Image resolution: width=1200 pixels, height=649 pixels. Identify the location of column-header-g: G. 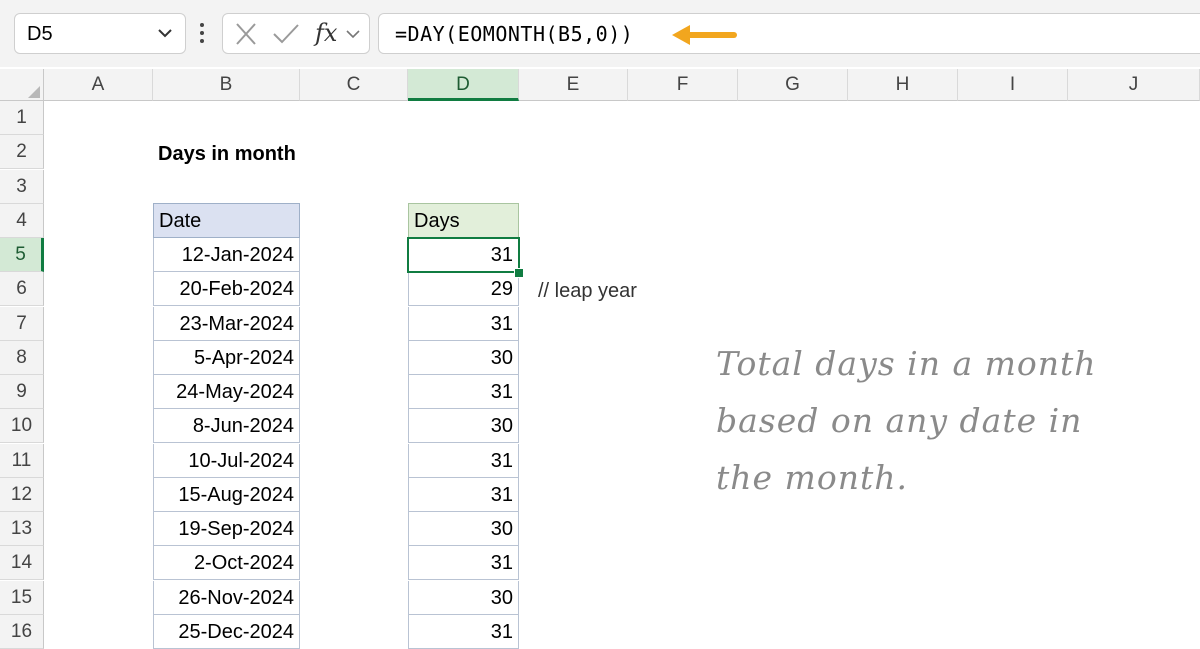
(793, 85).